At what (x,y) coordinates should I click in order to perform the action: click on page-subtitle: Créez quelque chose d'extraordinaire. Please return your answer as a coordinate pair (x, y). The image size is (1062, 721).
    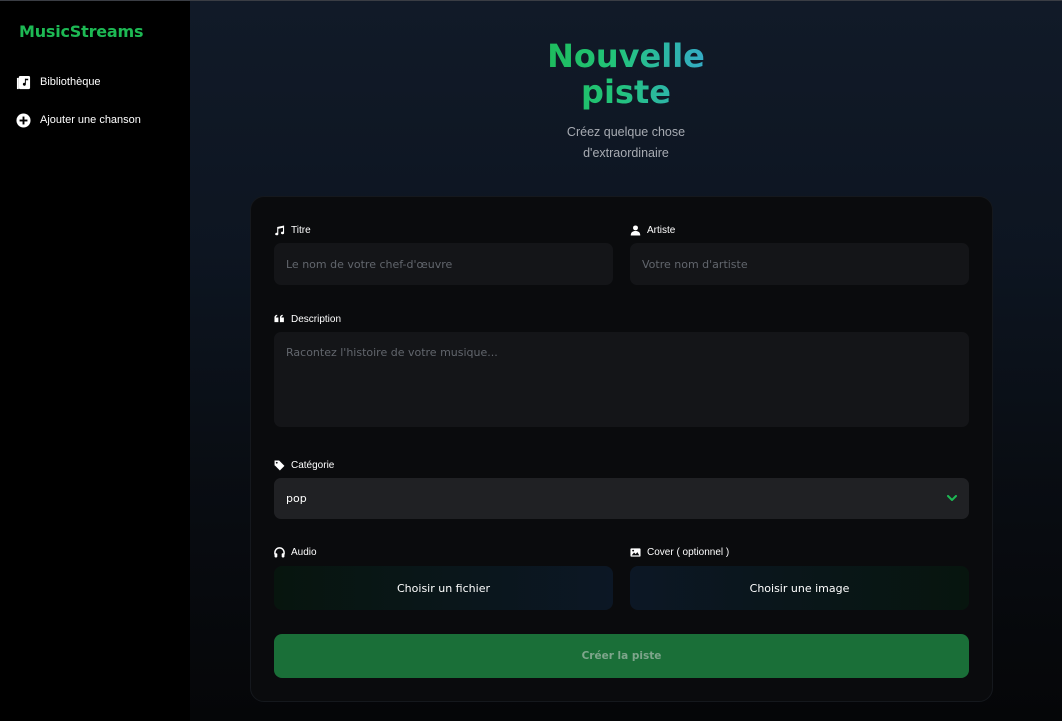
    Looking at the image, I should click on (626, 142).